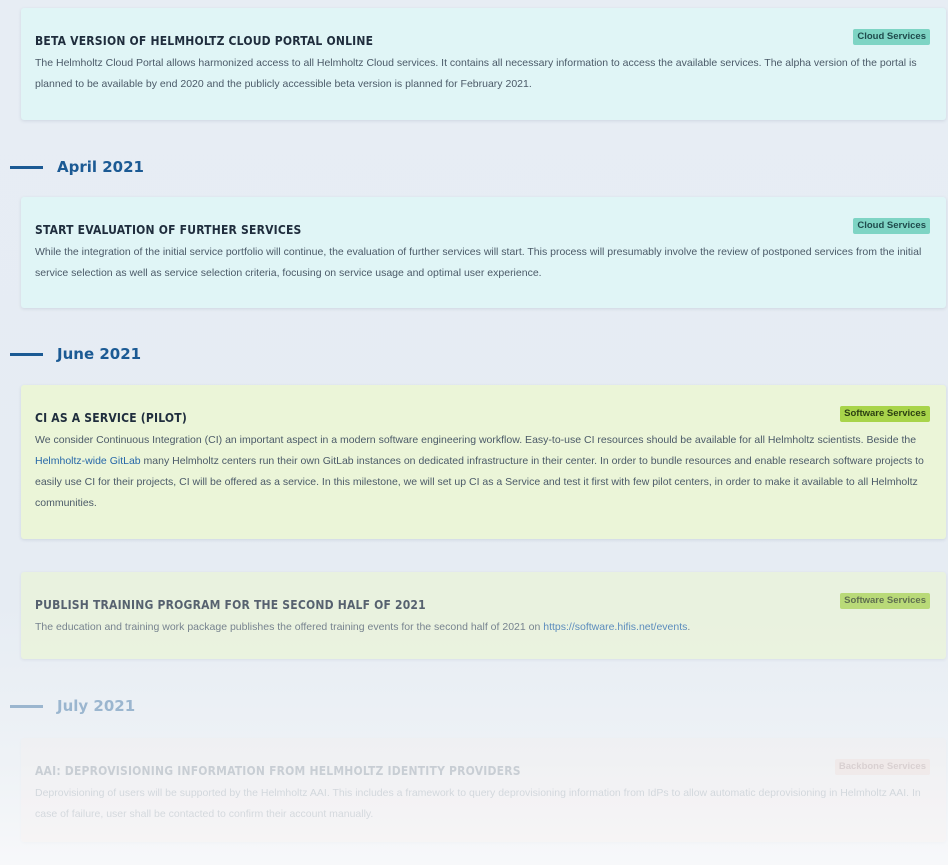 The image size is (948, 865). What do you see at coordinates (168, 230) in the screenshot?
I see `milestone-title: START EVALUATION OF FURTHER SERVICES` at bounding box center [168, 230].